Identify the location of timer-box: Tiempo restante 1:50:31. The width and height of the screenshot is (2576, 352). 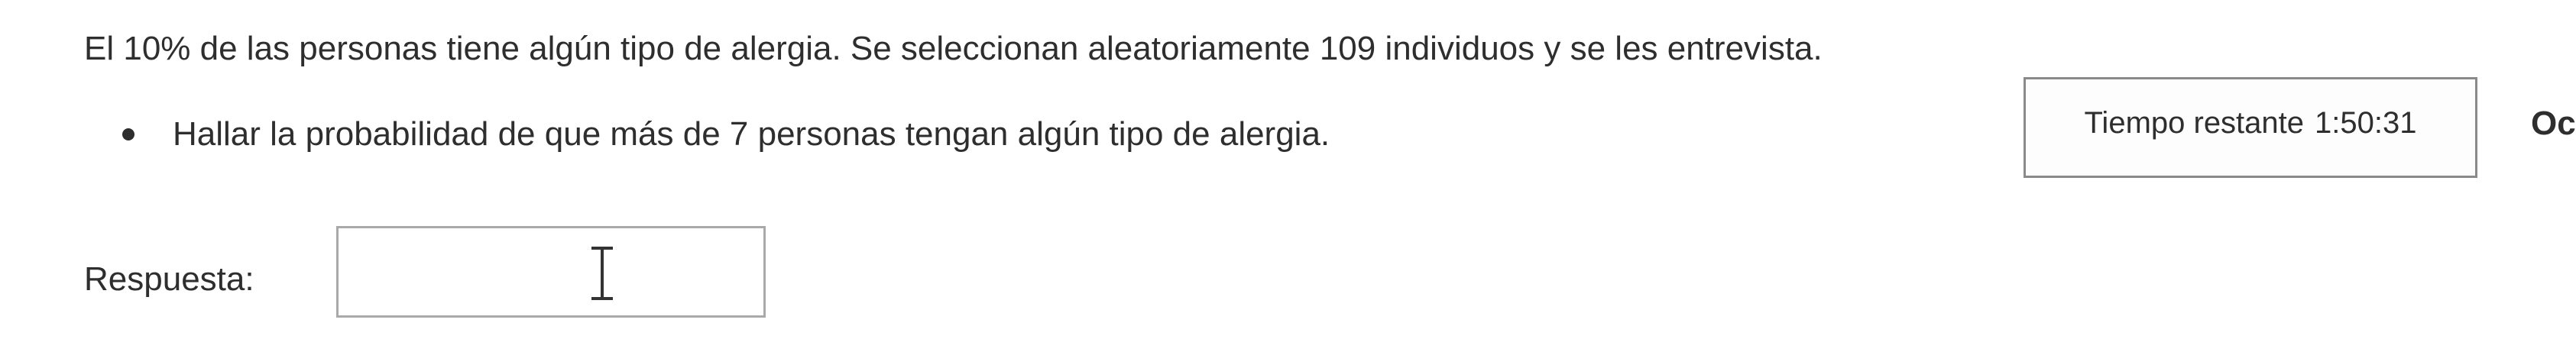
(2250, 127).